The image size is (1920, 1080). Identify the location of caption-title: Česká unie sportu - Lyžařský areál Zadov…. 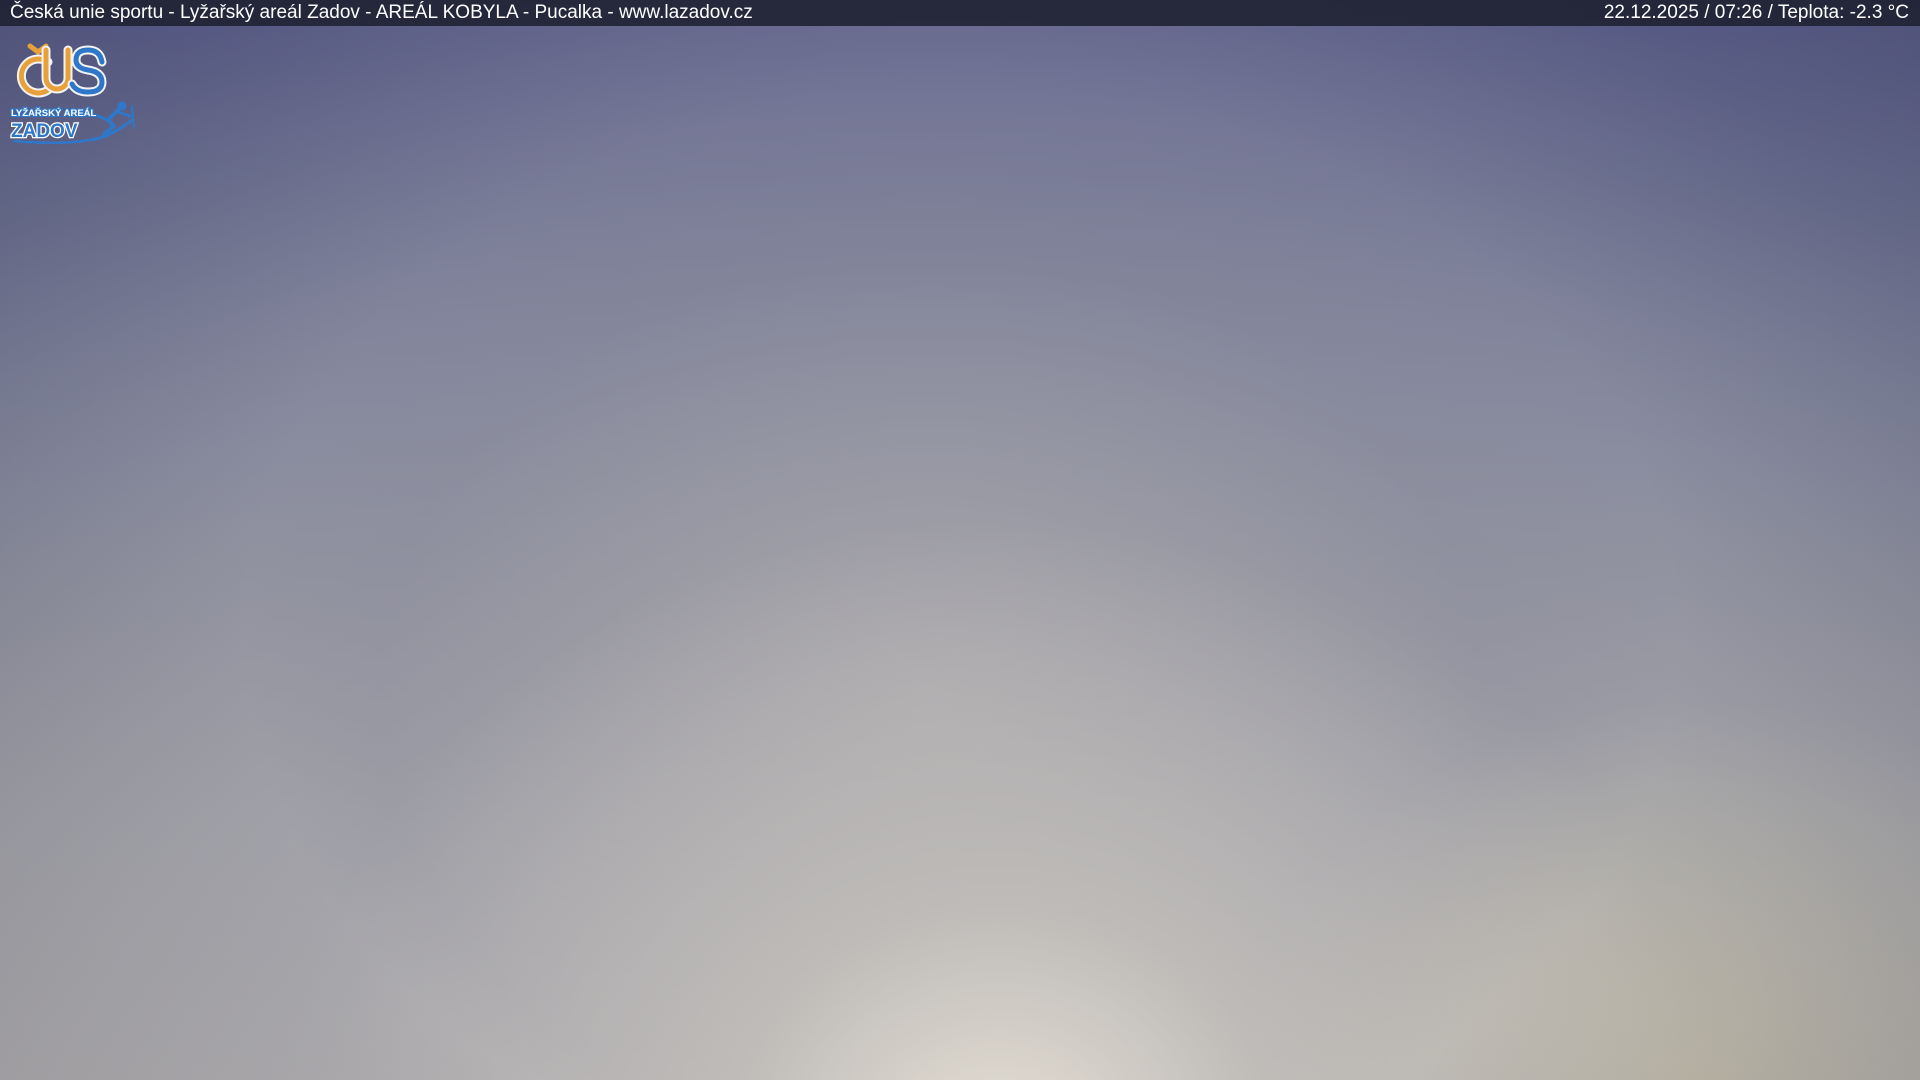
(381, 12).